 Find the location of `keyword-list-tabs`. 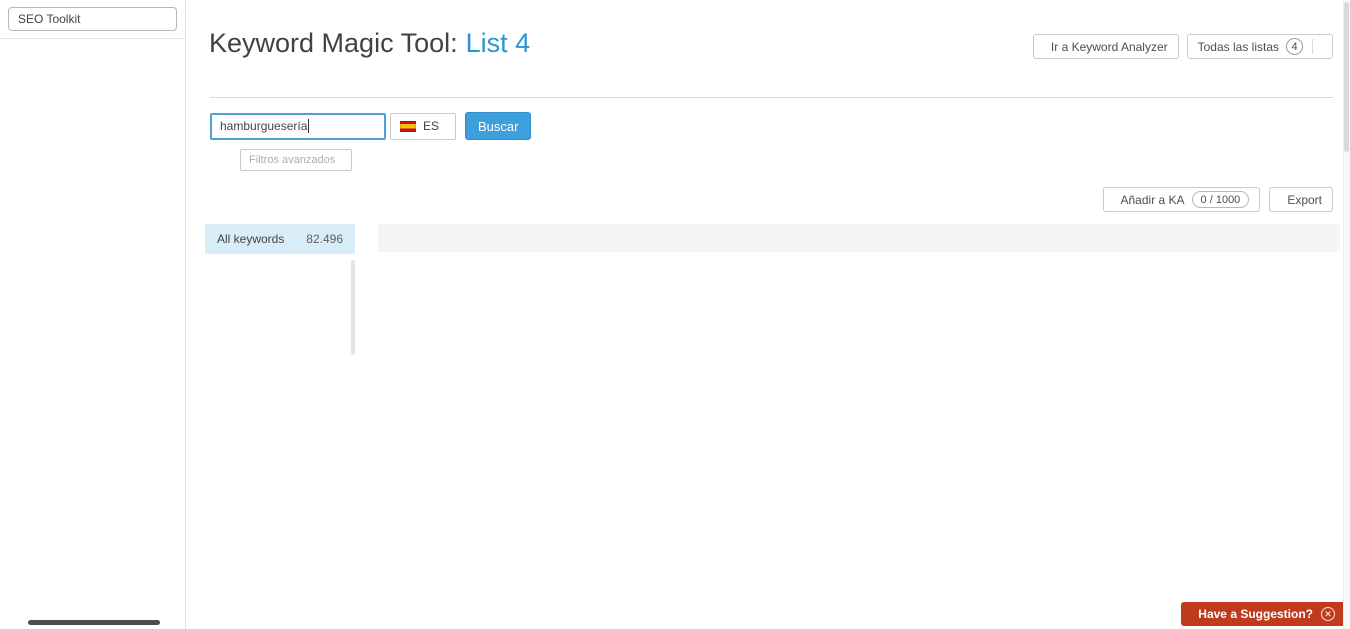

keyword-list-tabs is located at coordinates (771, 86).